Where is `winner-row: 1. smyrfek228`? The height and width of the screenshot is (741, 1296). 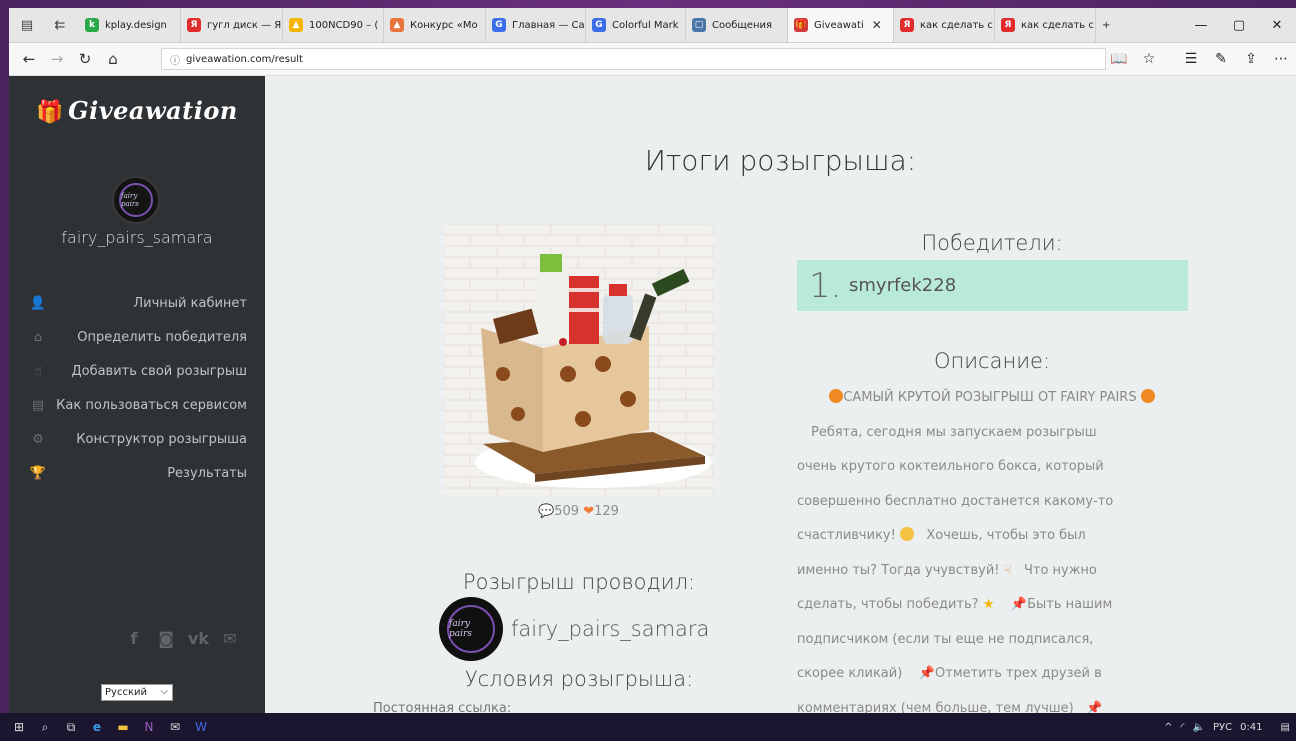 winner-row: 1. smyrfek228 is located at coordinates (992, 285).